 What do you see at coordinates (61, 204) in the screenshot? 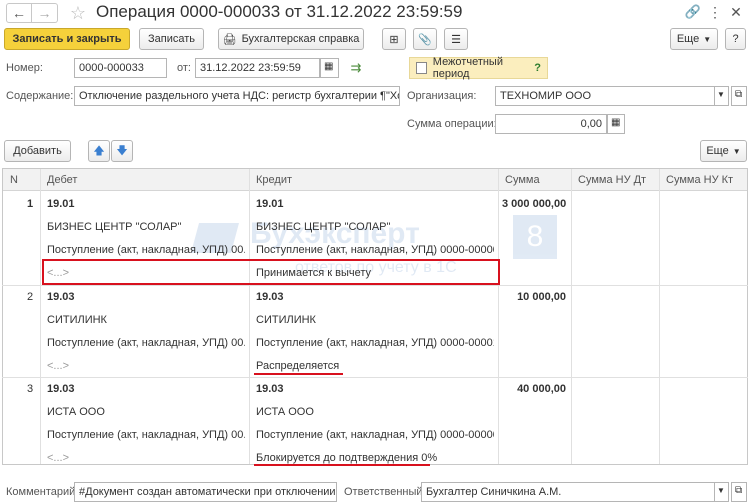
I see `debit-account: 19.01` at bounding box center [61, 204].